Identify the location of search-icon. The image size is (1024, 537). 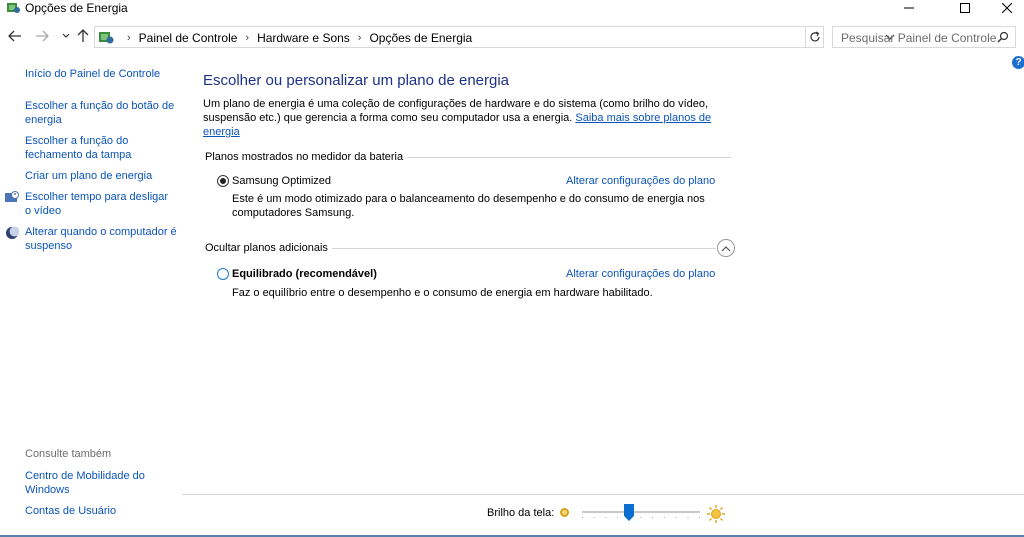
(1003, 37).